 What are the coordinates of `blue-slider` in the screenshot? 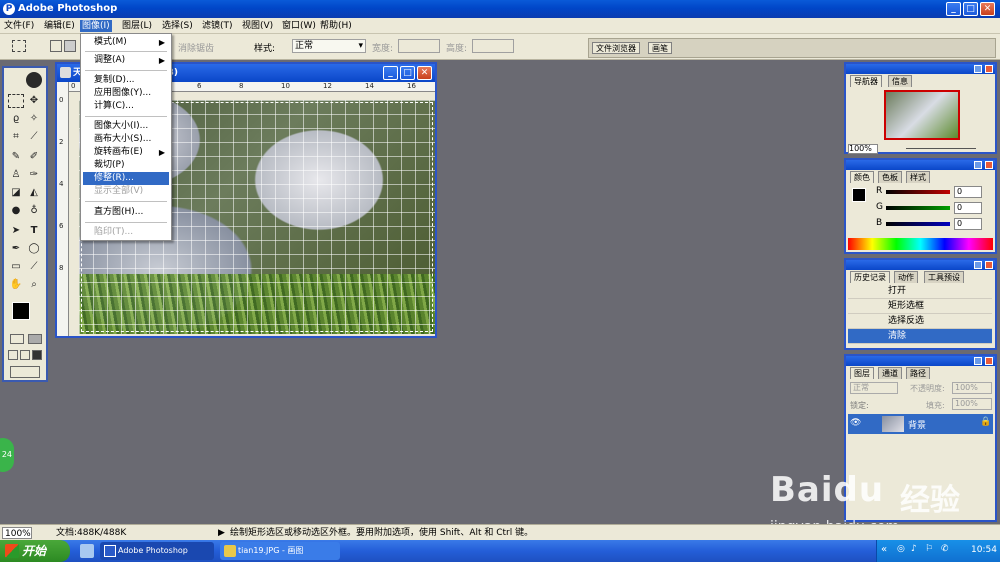 It's located at (918, 224).